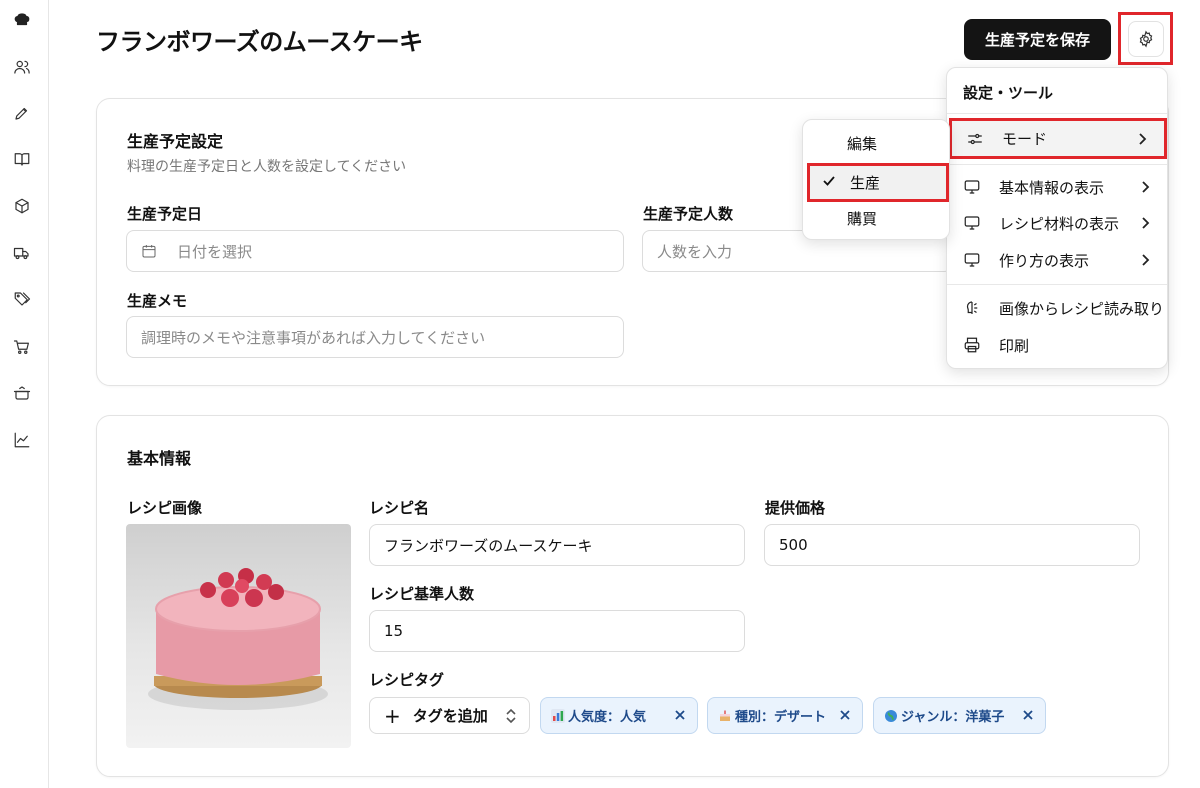 This screenshot has height=788, width=1200. I want to click on add-tag-button: + タグを追加, so click(449, 715).